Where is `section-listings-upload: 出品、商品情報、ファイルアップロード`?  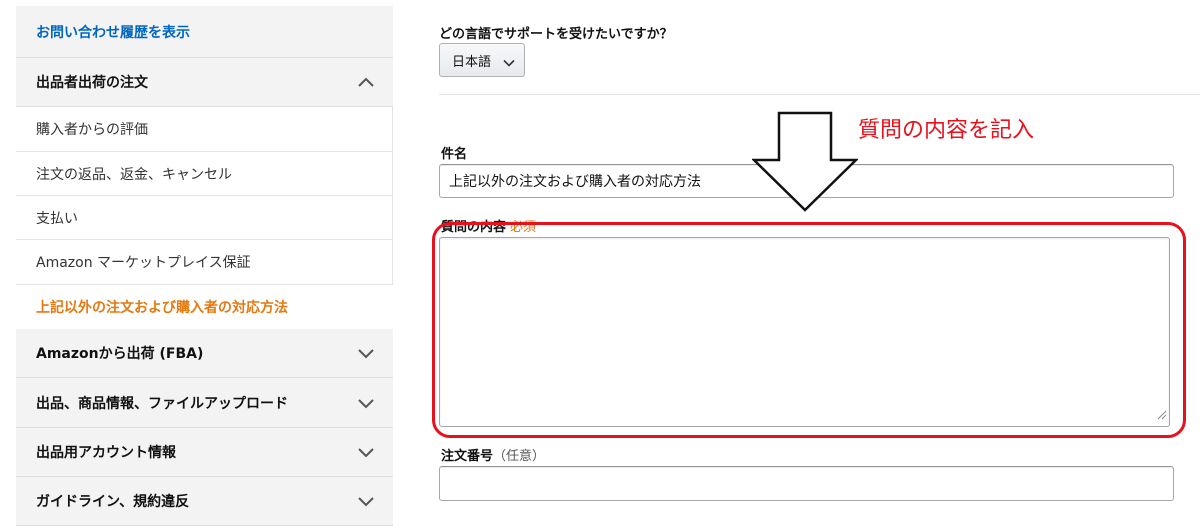 section-listings-upload: 出品、商品情報、ファイルアップロード is located at coordinates (204, 403).